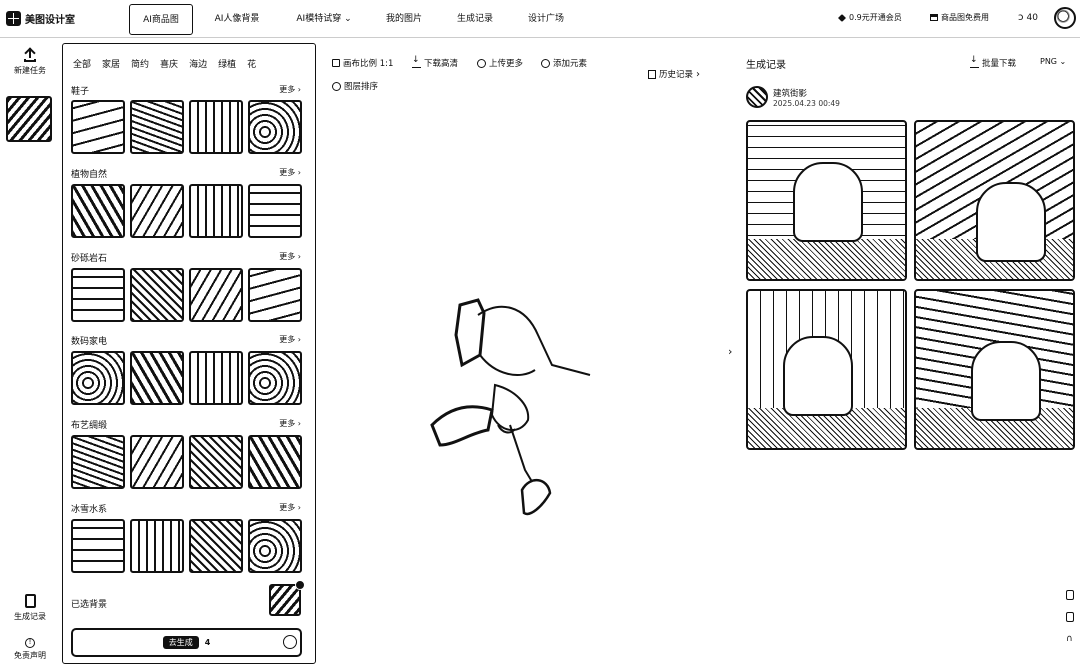 The height and width of the screenshot is (667, 1080). Describe the element at coordinates (30, 70) in the screenshot. I see `new-task-label: 新建任务` at that location.